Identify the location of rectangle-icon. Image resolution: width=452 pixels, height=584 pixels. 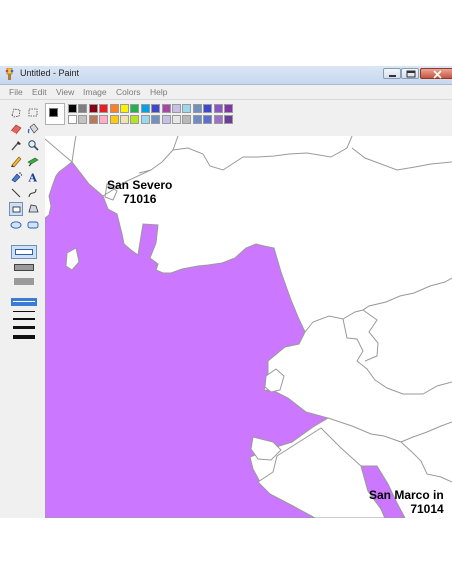
(16, 209).